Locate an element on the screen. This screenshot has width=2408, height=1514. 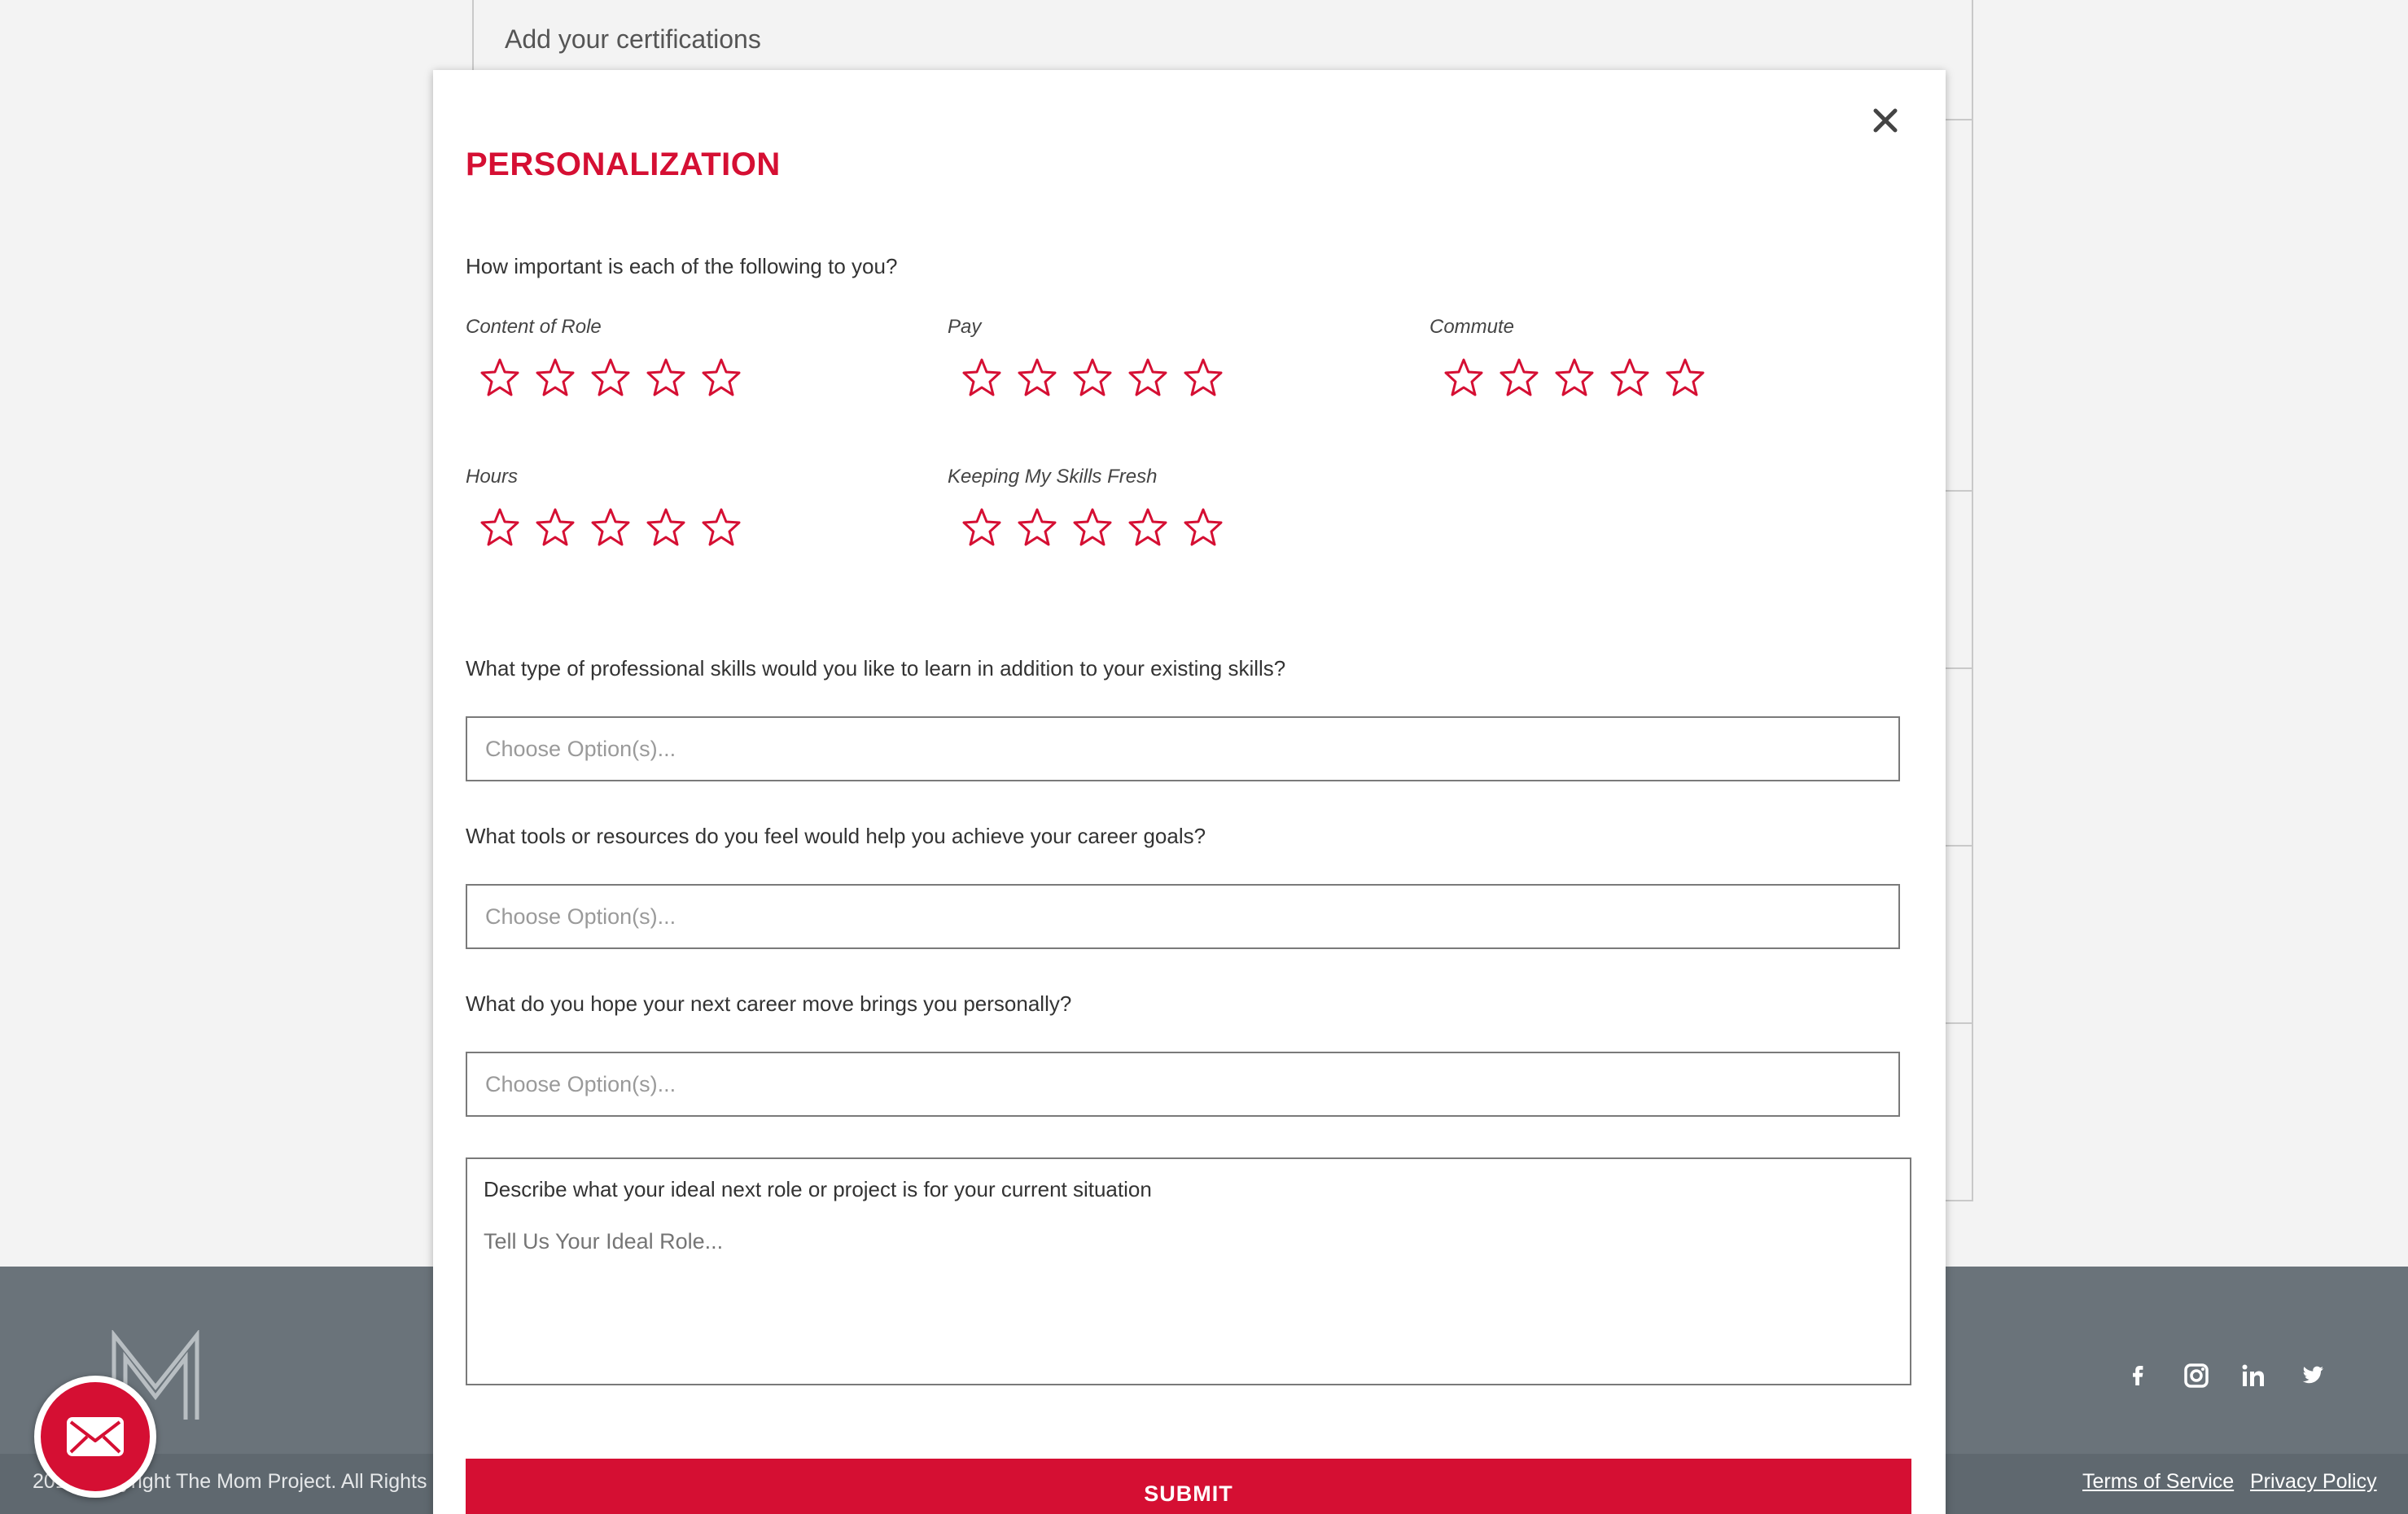
star-rating-pay is located at coordinates (1093, 378).